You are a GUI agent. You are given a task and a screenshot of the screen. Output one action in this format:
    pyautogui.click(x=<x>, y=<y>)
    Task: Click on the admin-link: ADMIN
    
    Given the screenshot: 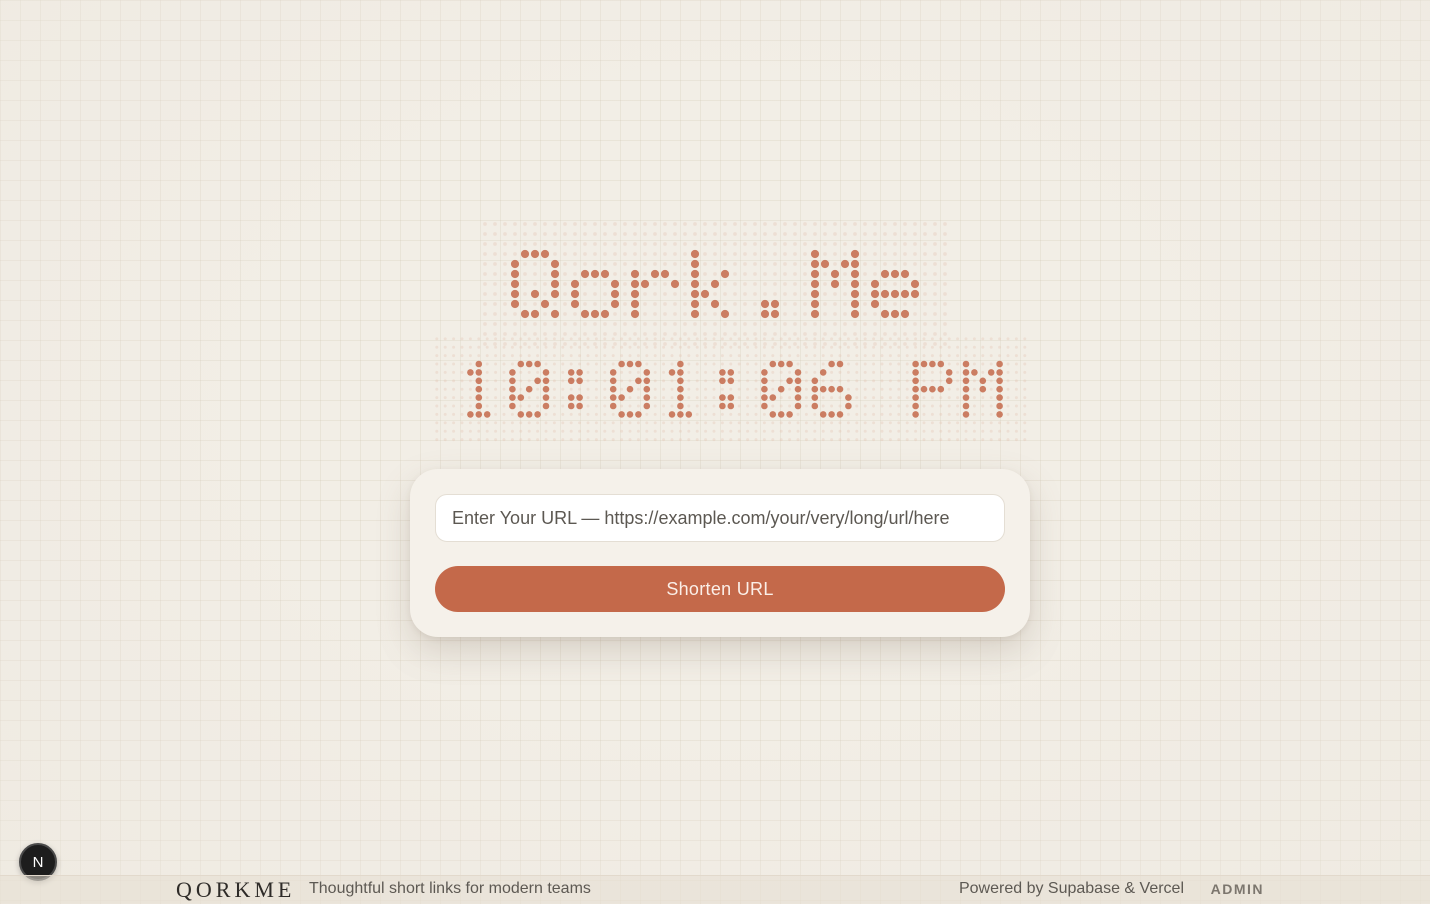 What is the action you would take?
    pyautogui.click(x=1237, y=889)
    